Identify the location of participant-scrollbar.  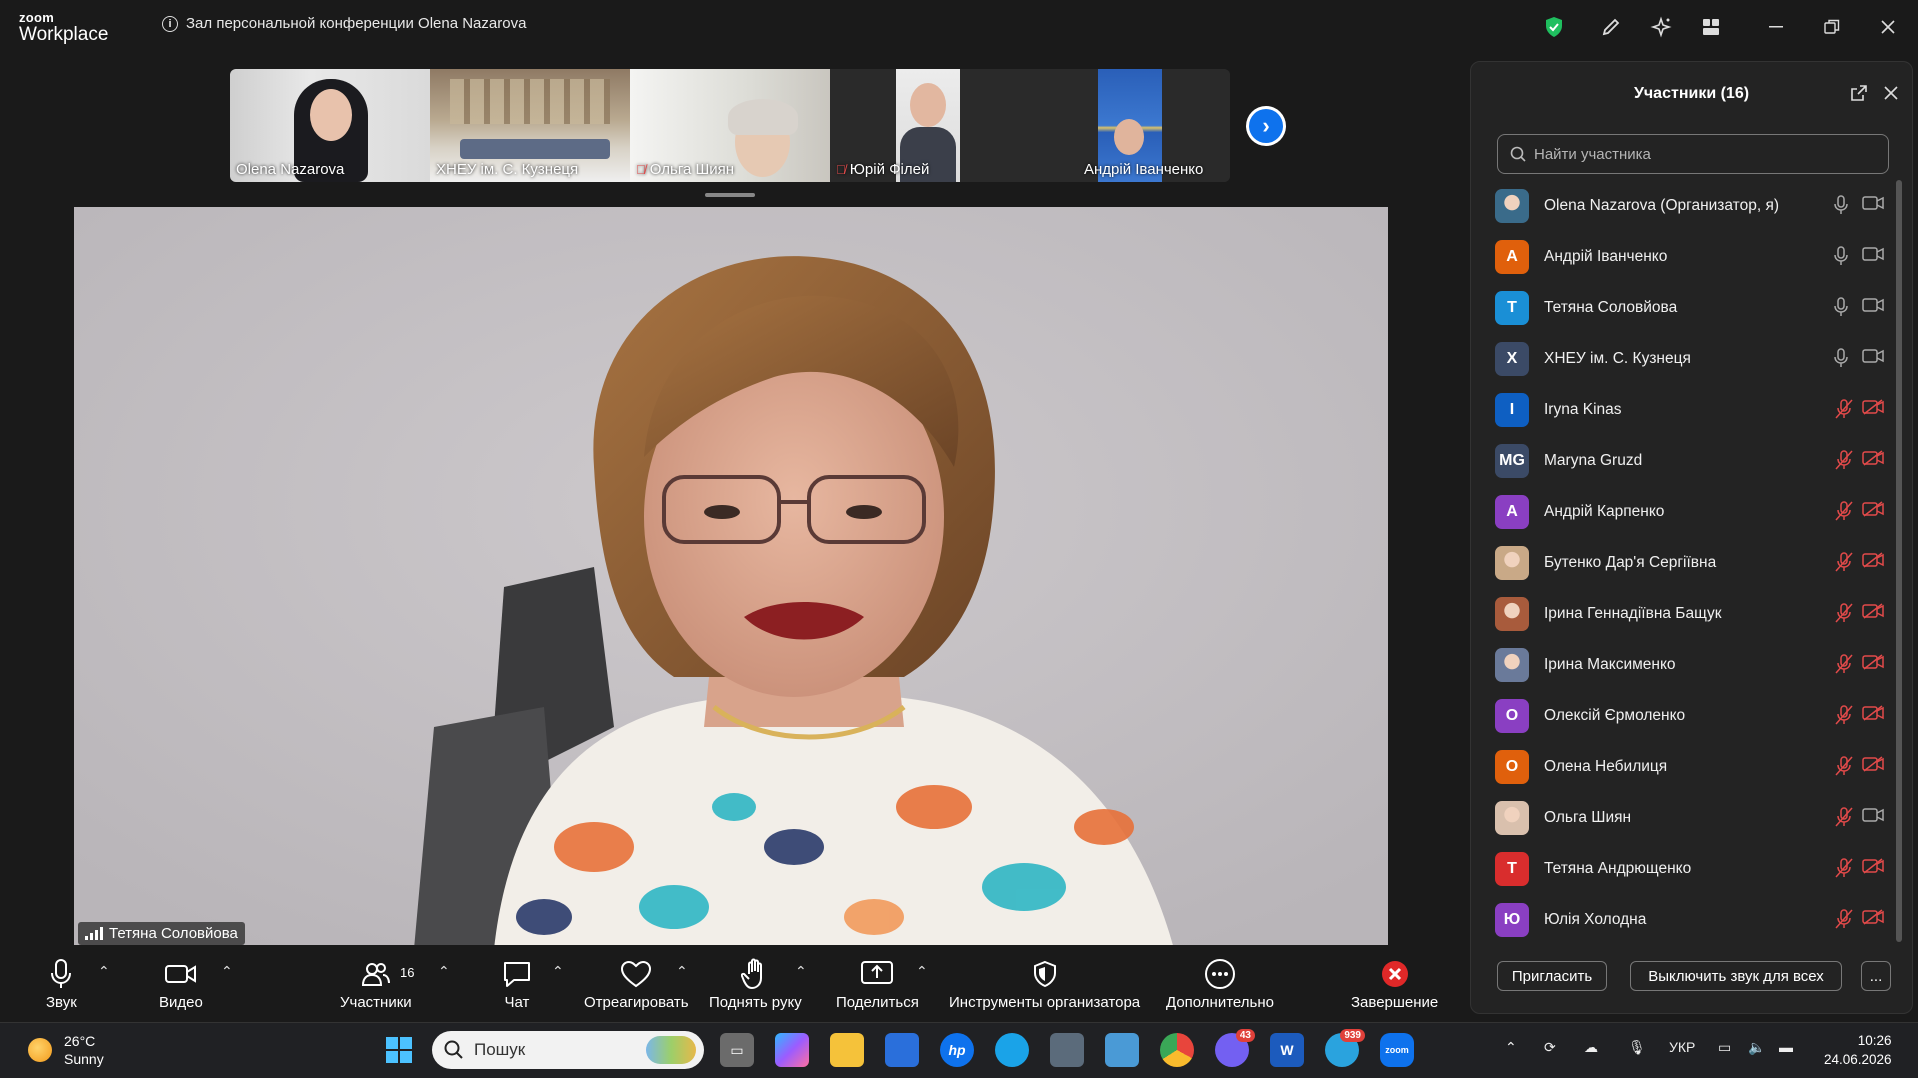
(1899, 561).